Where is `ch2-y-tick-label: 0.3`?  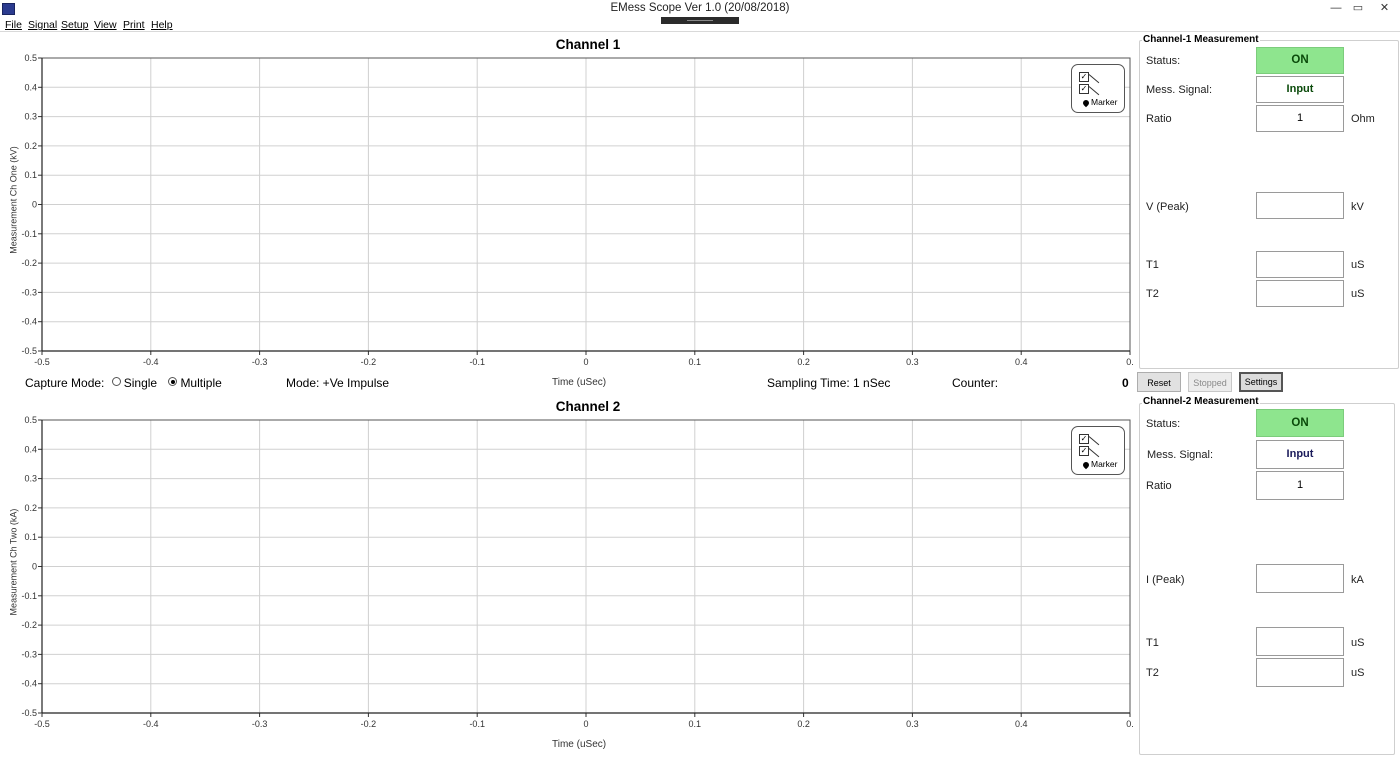
ch2-y-tick-label: 0.3 is located at coordinates (30, 479).